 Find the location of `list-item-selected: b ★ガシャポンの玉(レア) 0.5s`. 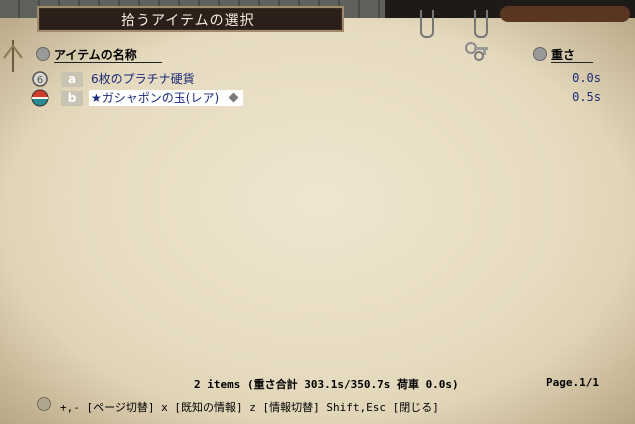

list-item-selected: b ★ガシャポンの玉(レア) 0.5s is located at coordinates (316, 98).